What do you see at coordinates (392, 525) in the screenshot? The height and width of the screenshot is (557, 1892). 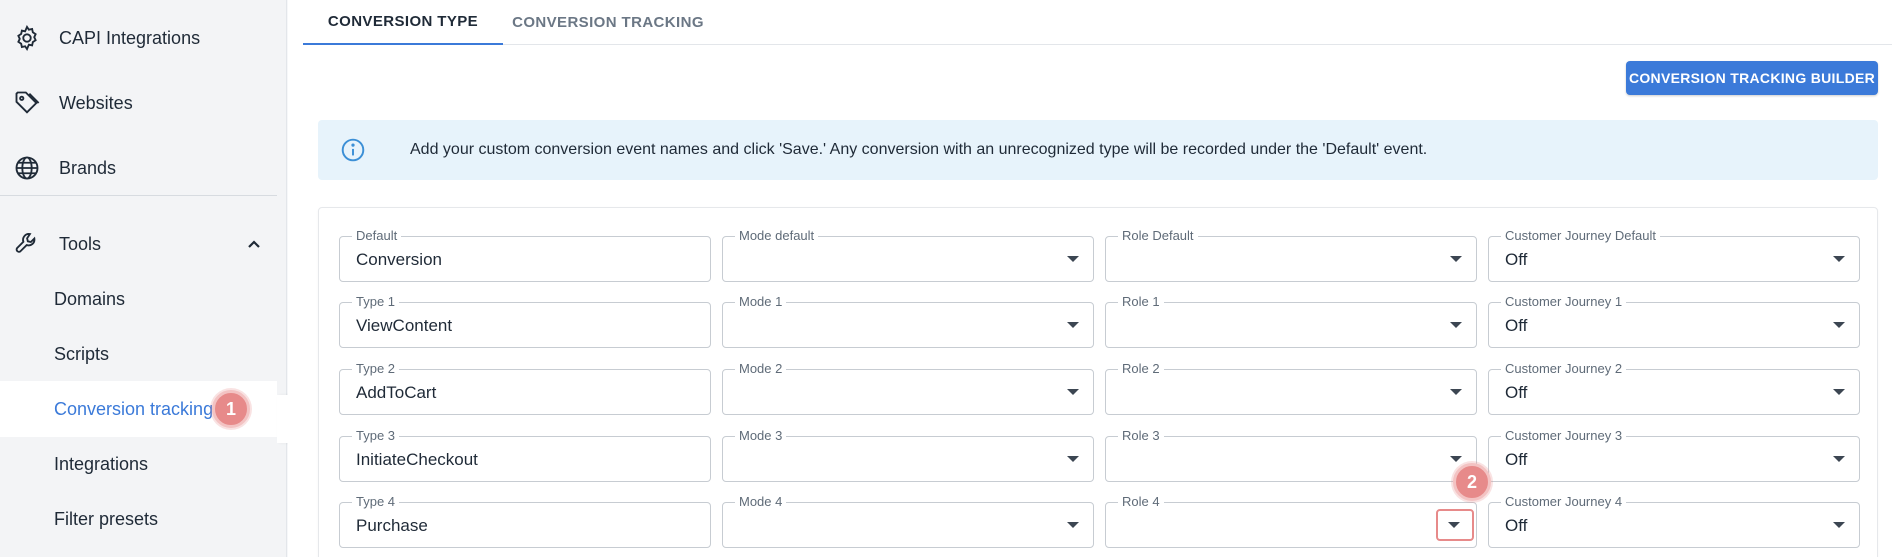 I see `field-value: Purchase` at bounding box center [392, 525].